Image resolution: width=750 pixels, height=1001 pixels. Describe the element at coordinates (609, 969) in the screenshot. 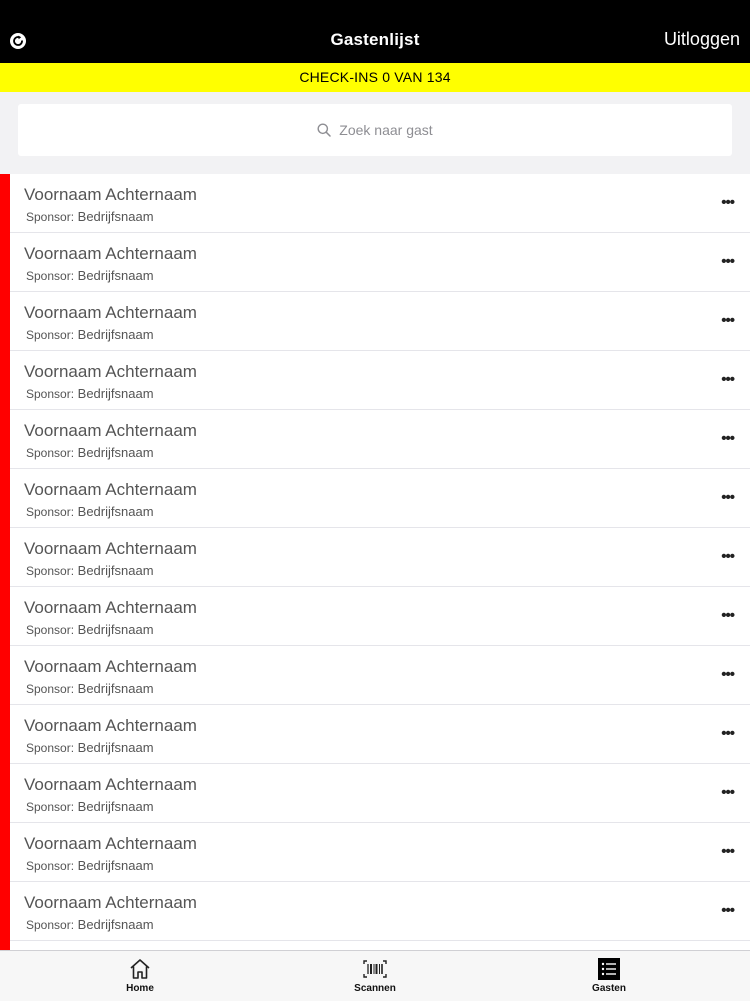

I see `list-icon` at that location.